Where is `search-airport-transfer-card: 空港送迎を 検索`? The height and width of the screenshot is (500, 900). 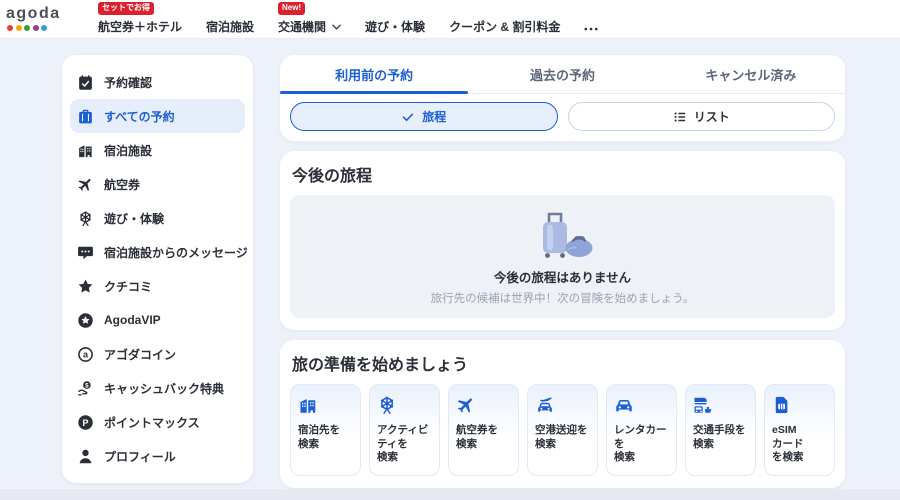 search-airport-transfer-card: 空港送迎を 検索 is located at coordinates (562, 430).